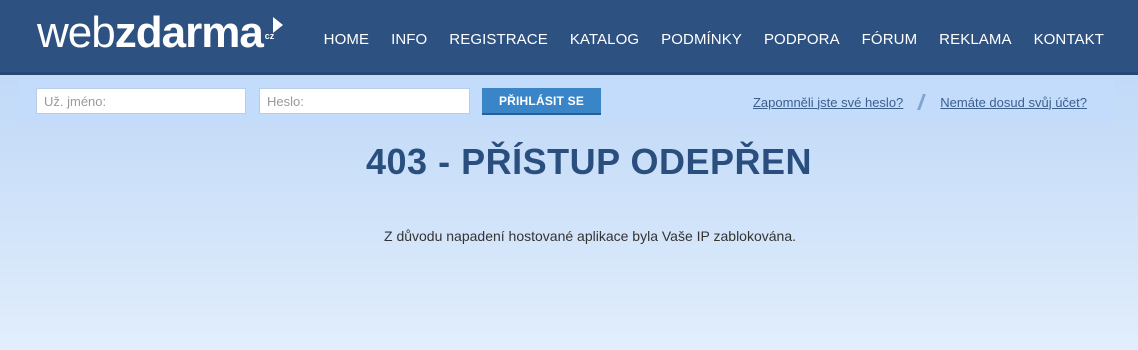 The image size is (1138, 350). I want to click on no-account-link: Nemáte dosud svůj účet?, so click(1013, 102).